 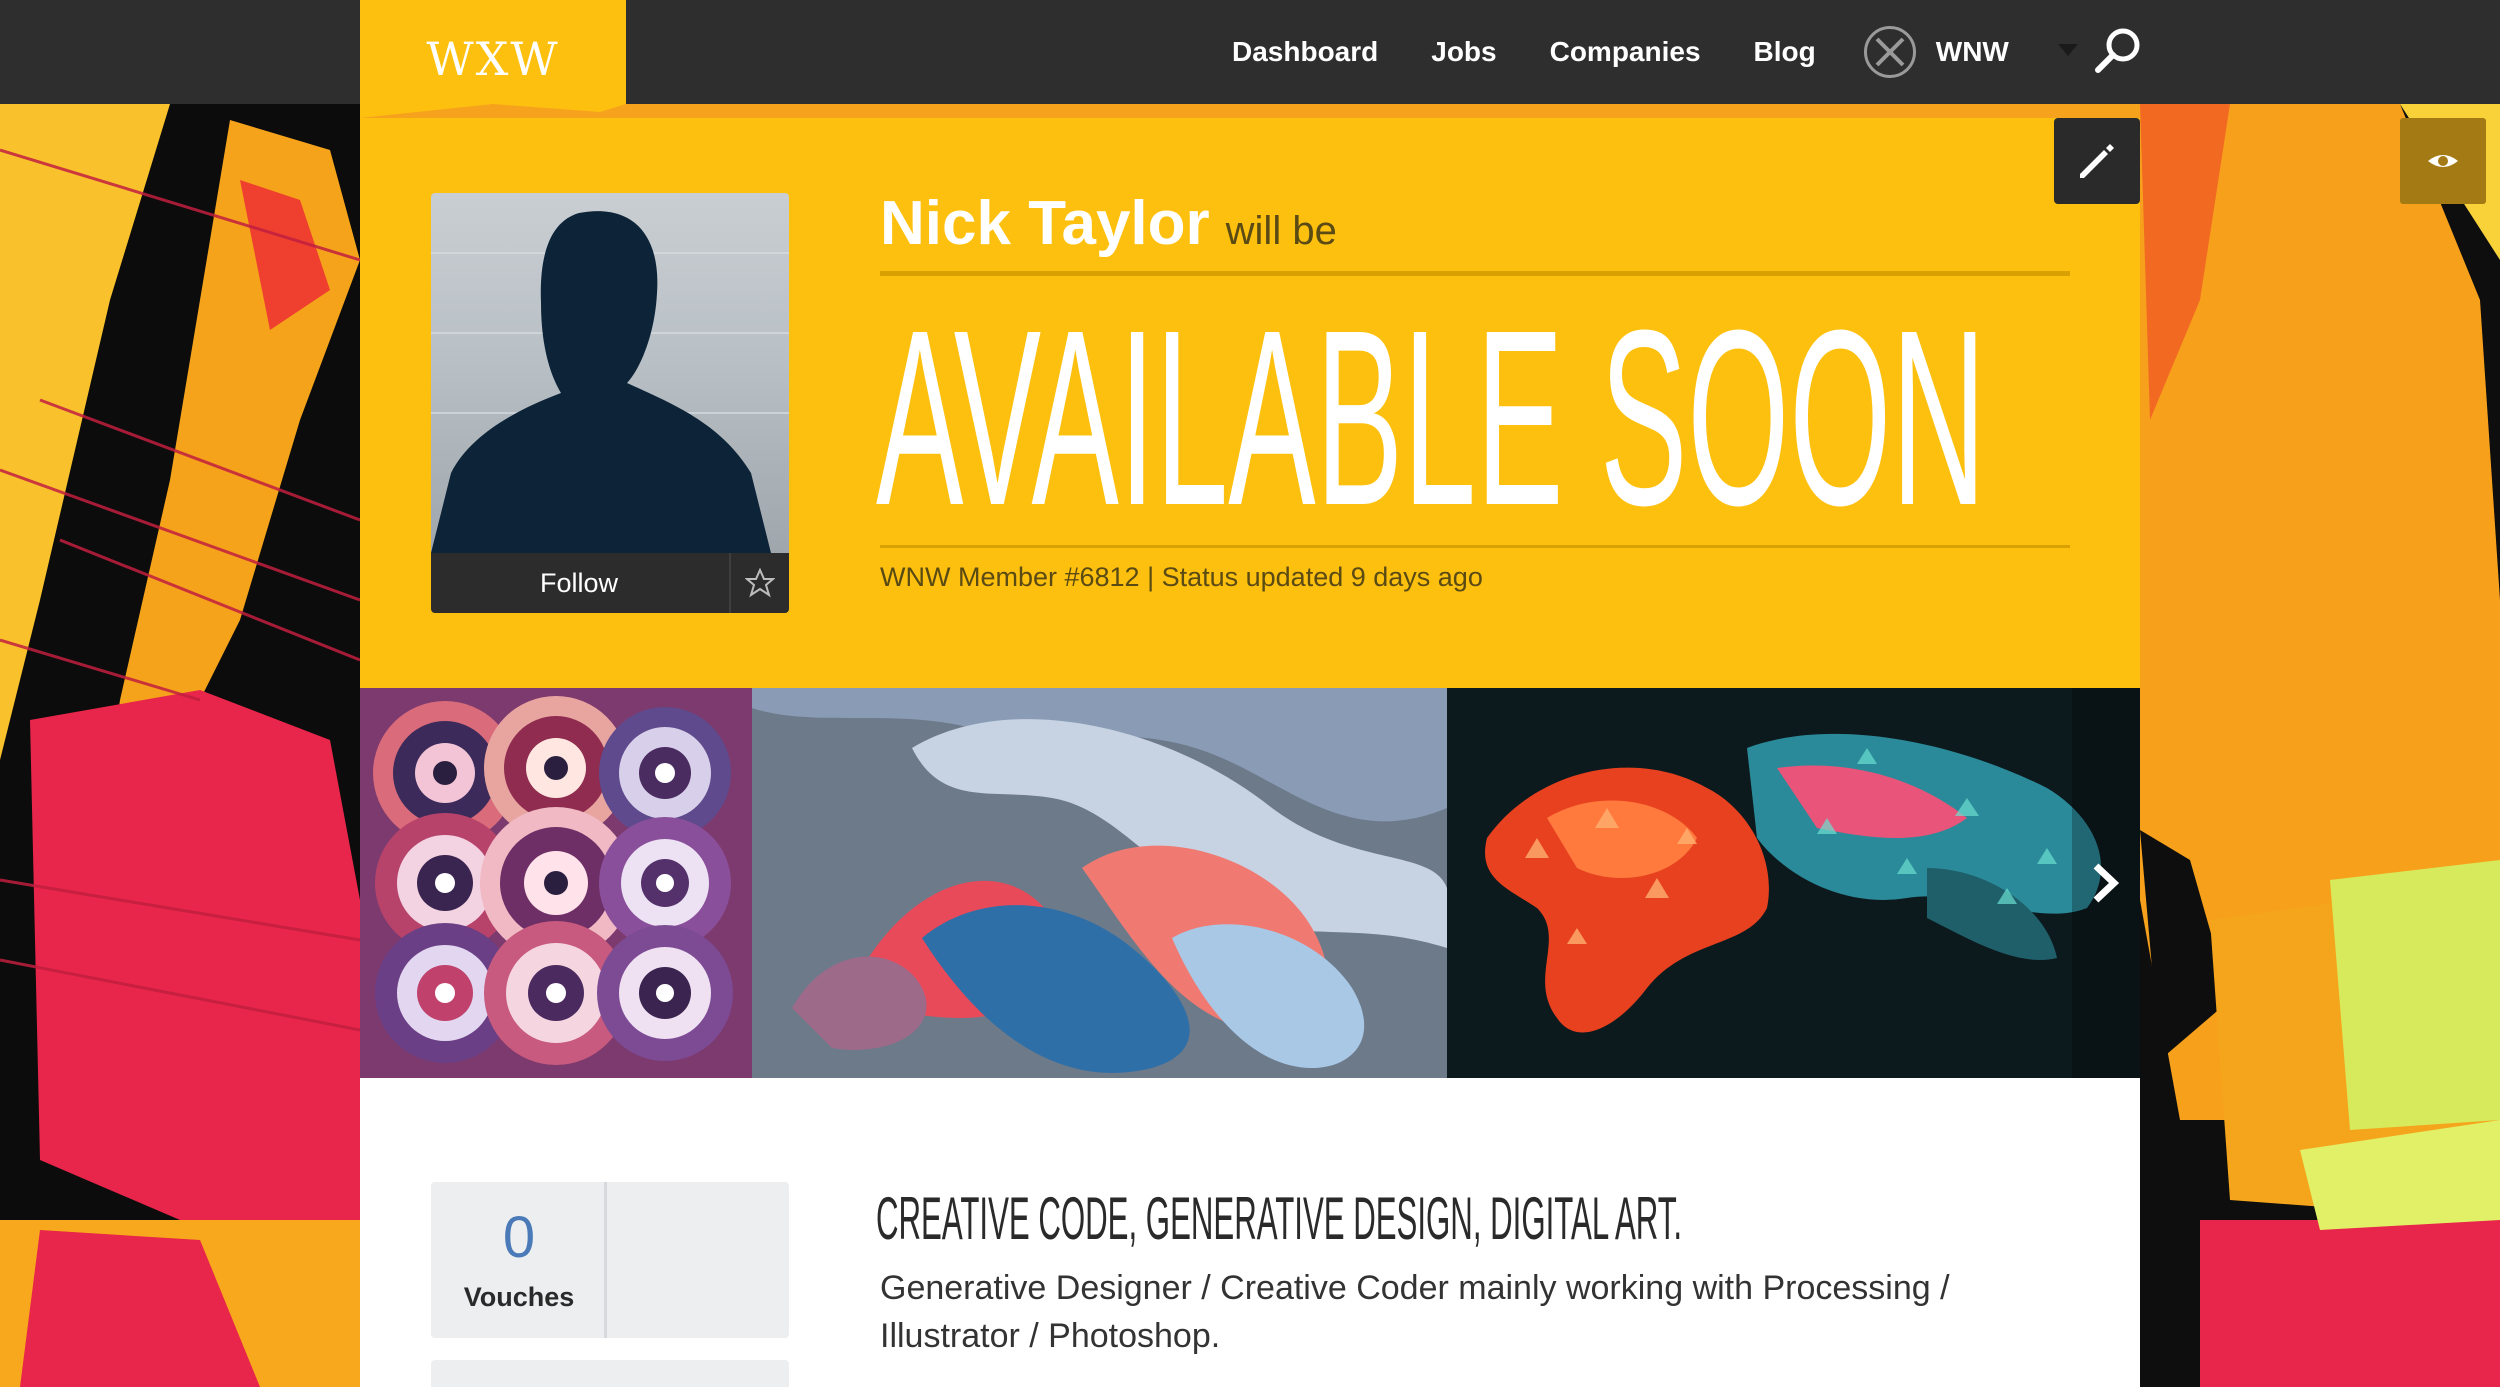 I want to click on profile-photo-card: Follow, so click(x=610, y=403).